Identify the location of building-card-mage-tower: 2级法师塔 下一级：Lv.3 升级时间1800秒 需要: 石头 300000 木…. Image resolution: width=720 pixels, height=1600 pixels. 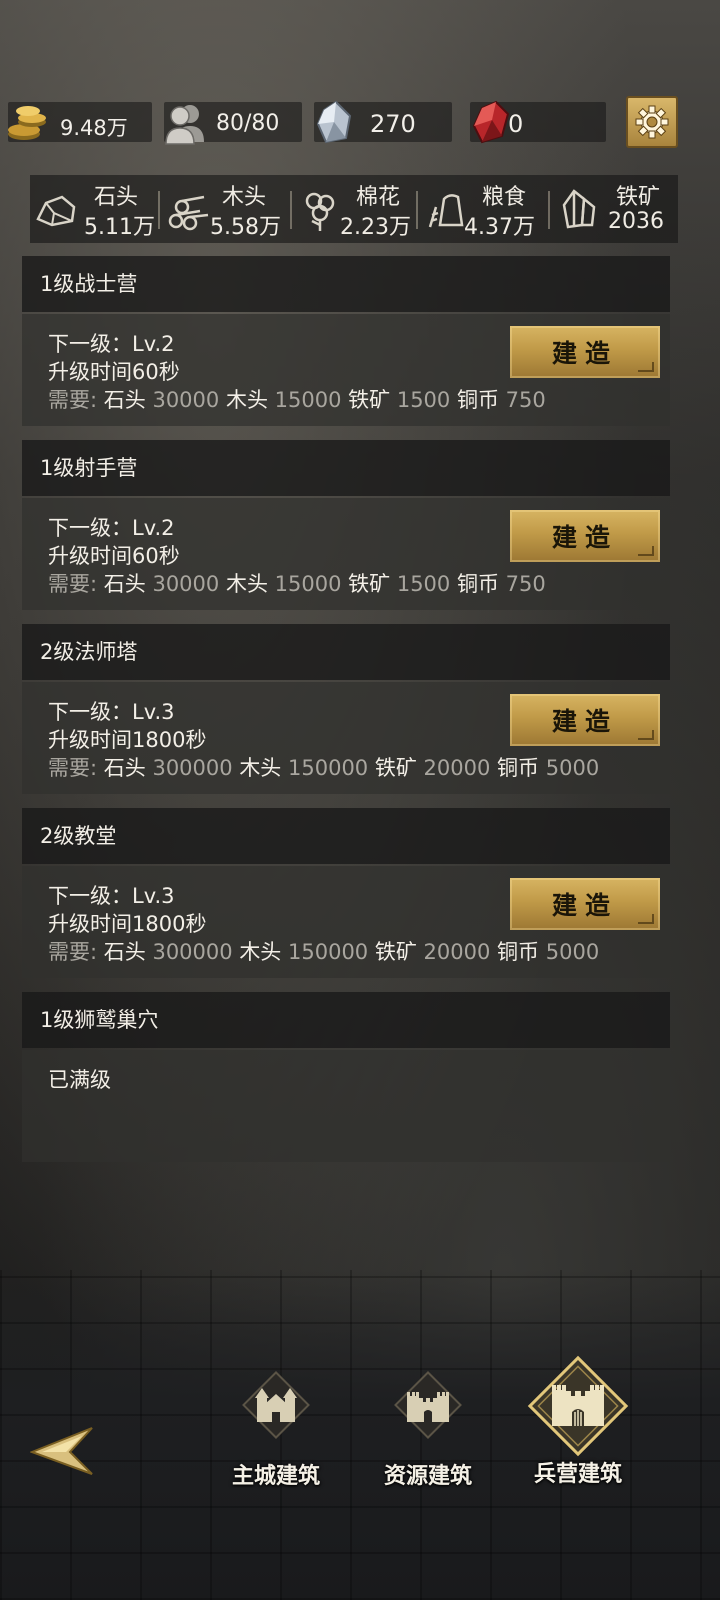
(346, 709).